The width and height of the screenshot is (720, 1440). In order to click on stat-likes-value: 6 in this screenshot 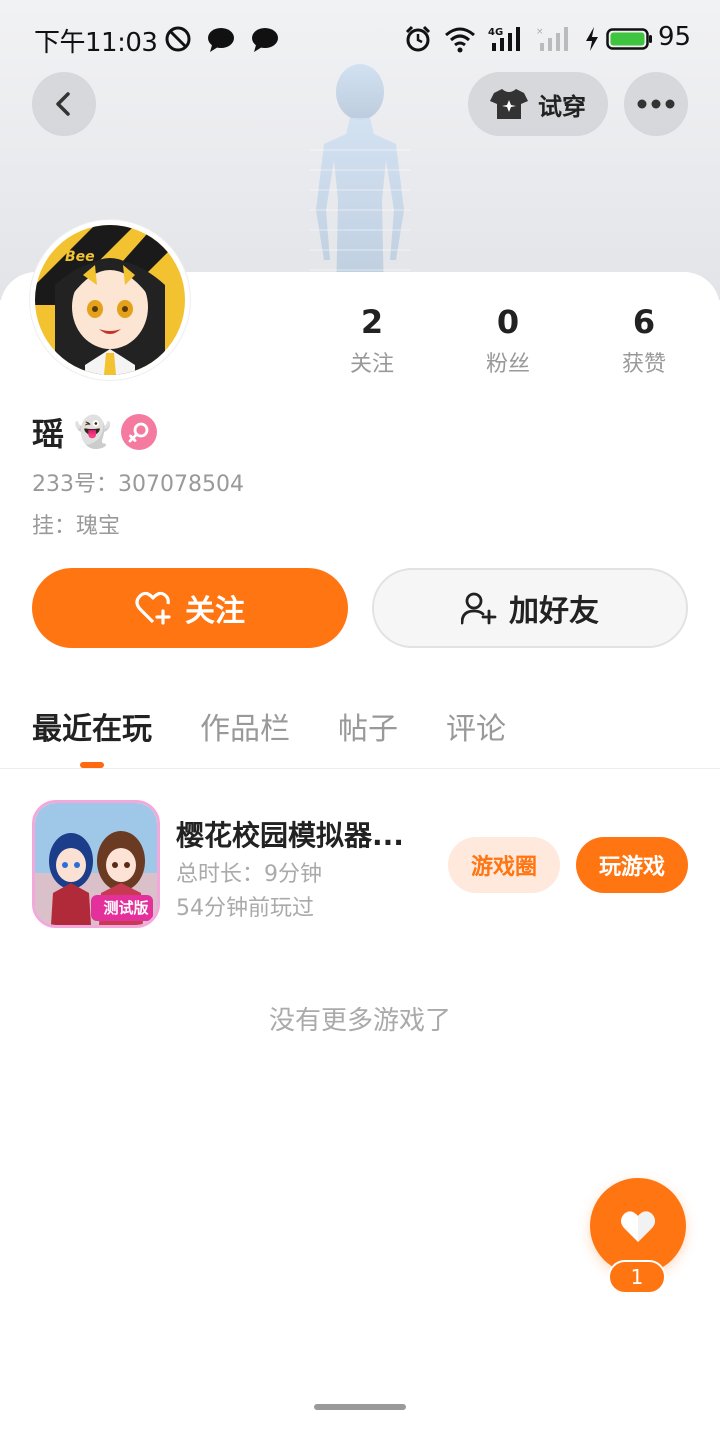, I will do `click(644, 322)`.